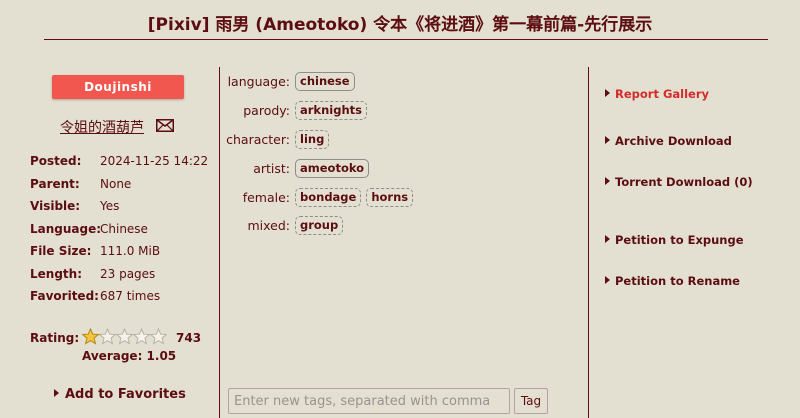 The image size is (800, 418). I want to click on info-value: 111.0 MiB, so click(130, 251).